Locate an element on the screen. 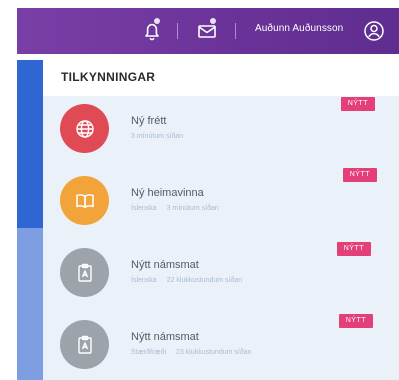  notification-time: 23 klukkustundum síðan is located at coordinates (214, 352).